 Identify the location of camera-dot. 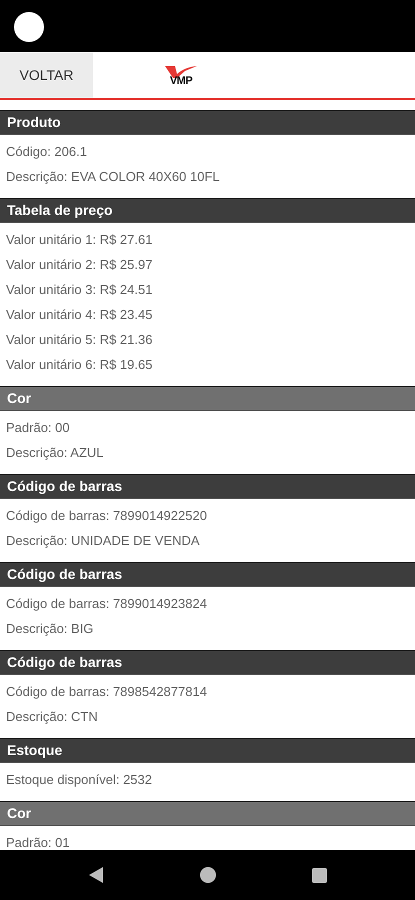
(29, 27).